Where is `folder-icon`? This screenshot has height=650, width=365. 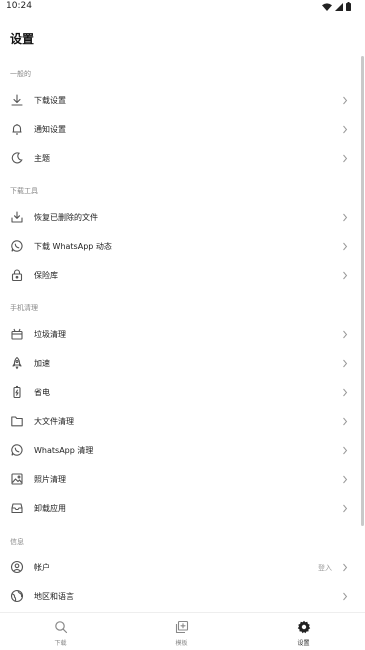
folder-icon is located at coordinates (17, 421).